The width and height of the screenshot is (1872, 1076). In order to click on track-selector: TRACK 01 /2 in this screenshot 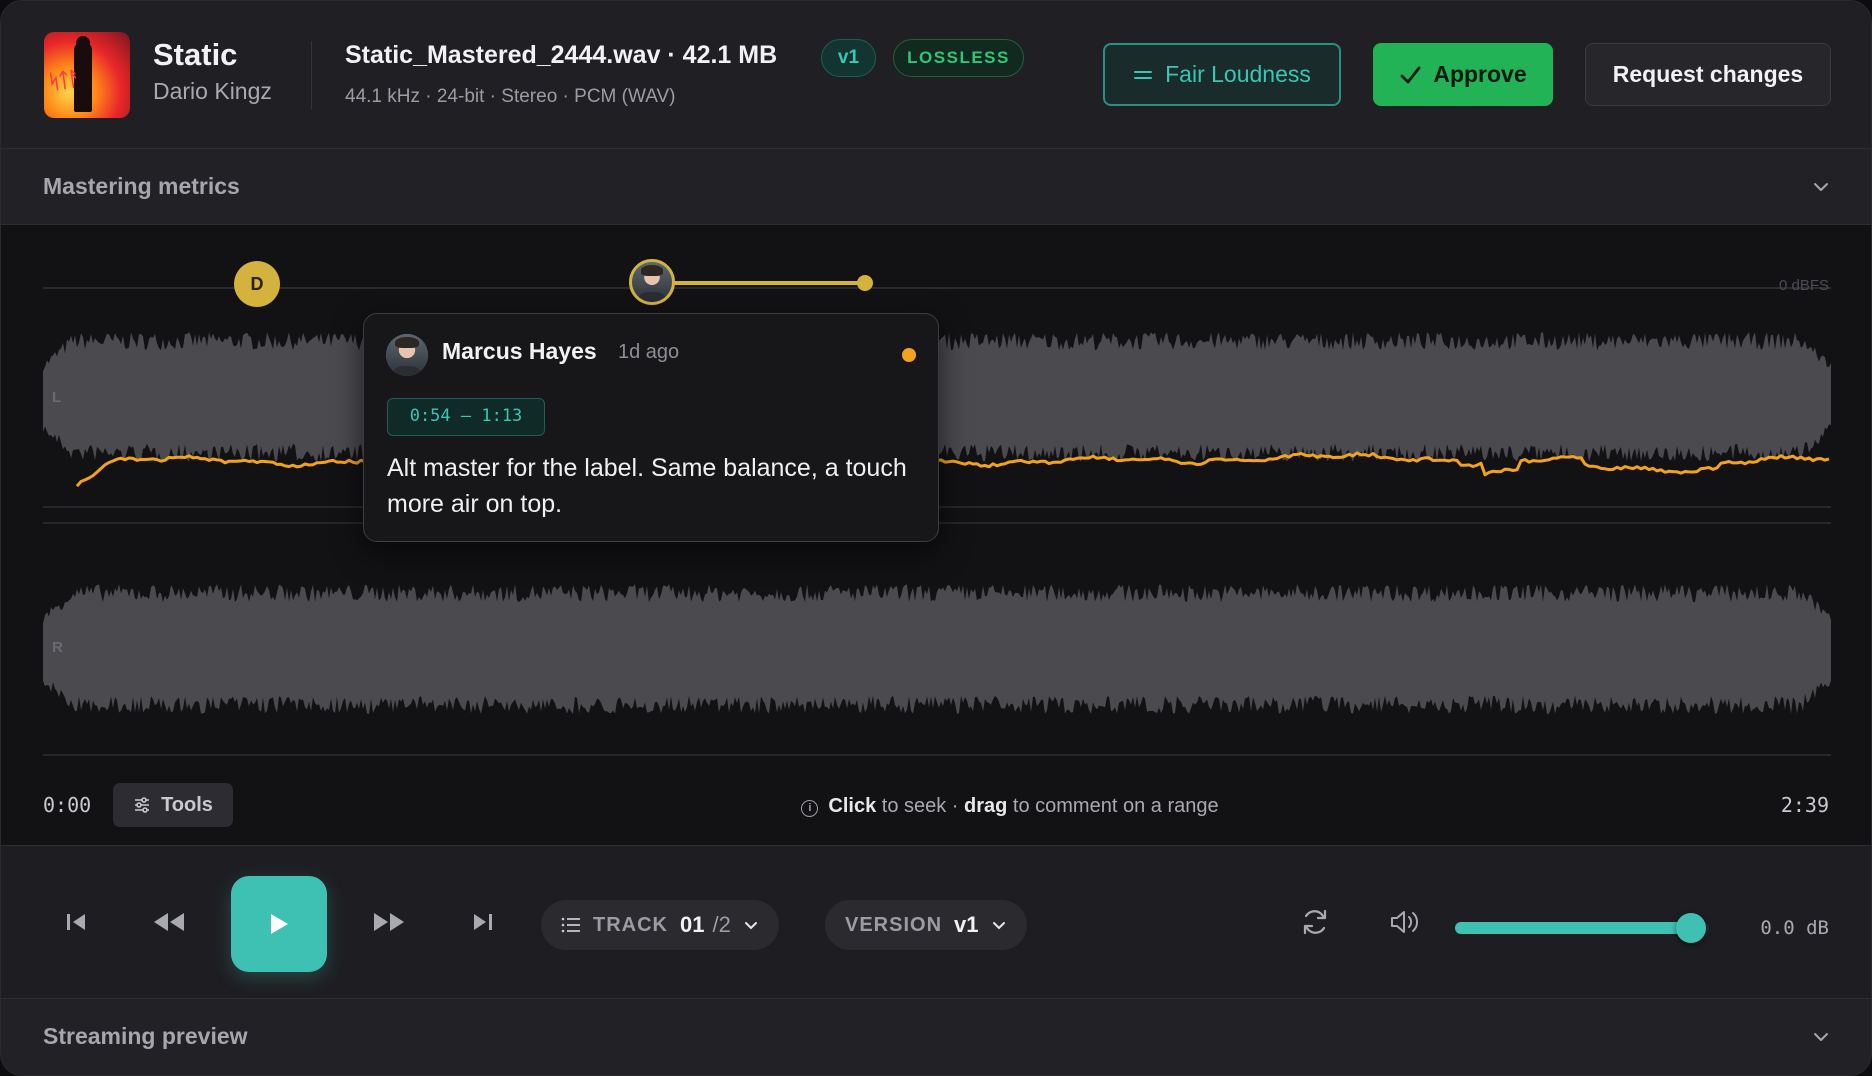, I will do `click(660, 925)`.